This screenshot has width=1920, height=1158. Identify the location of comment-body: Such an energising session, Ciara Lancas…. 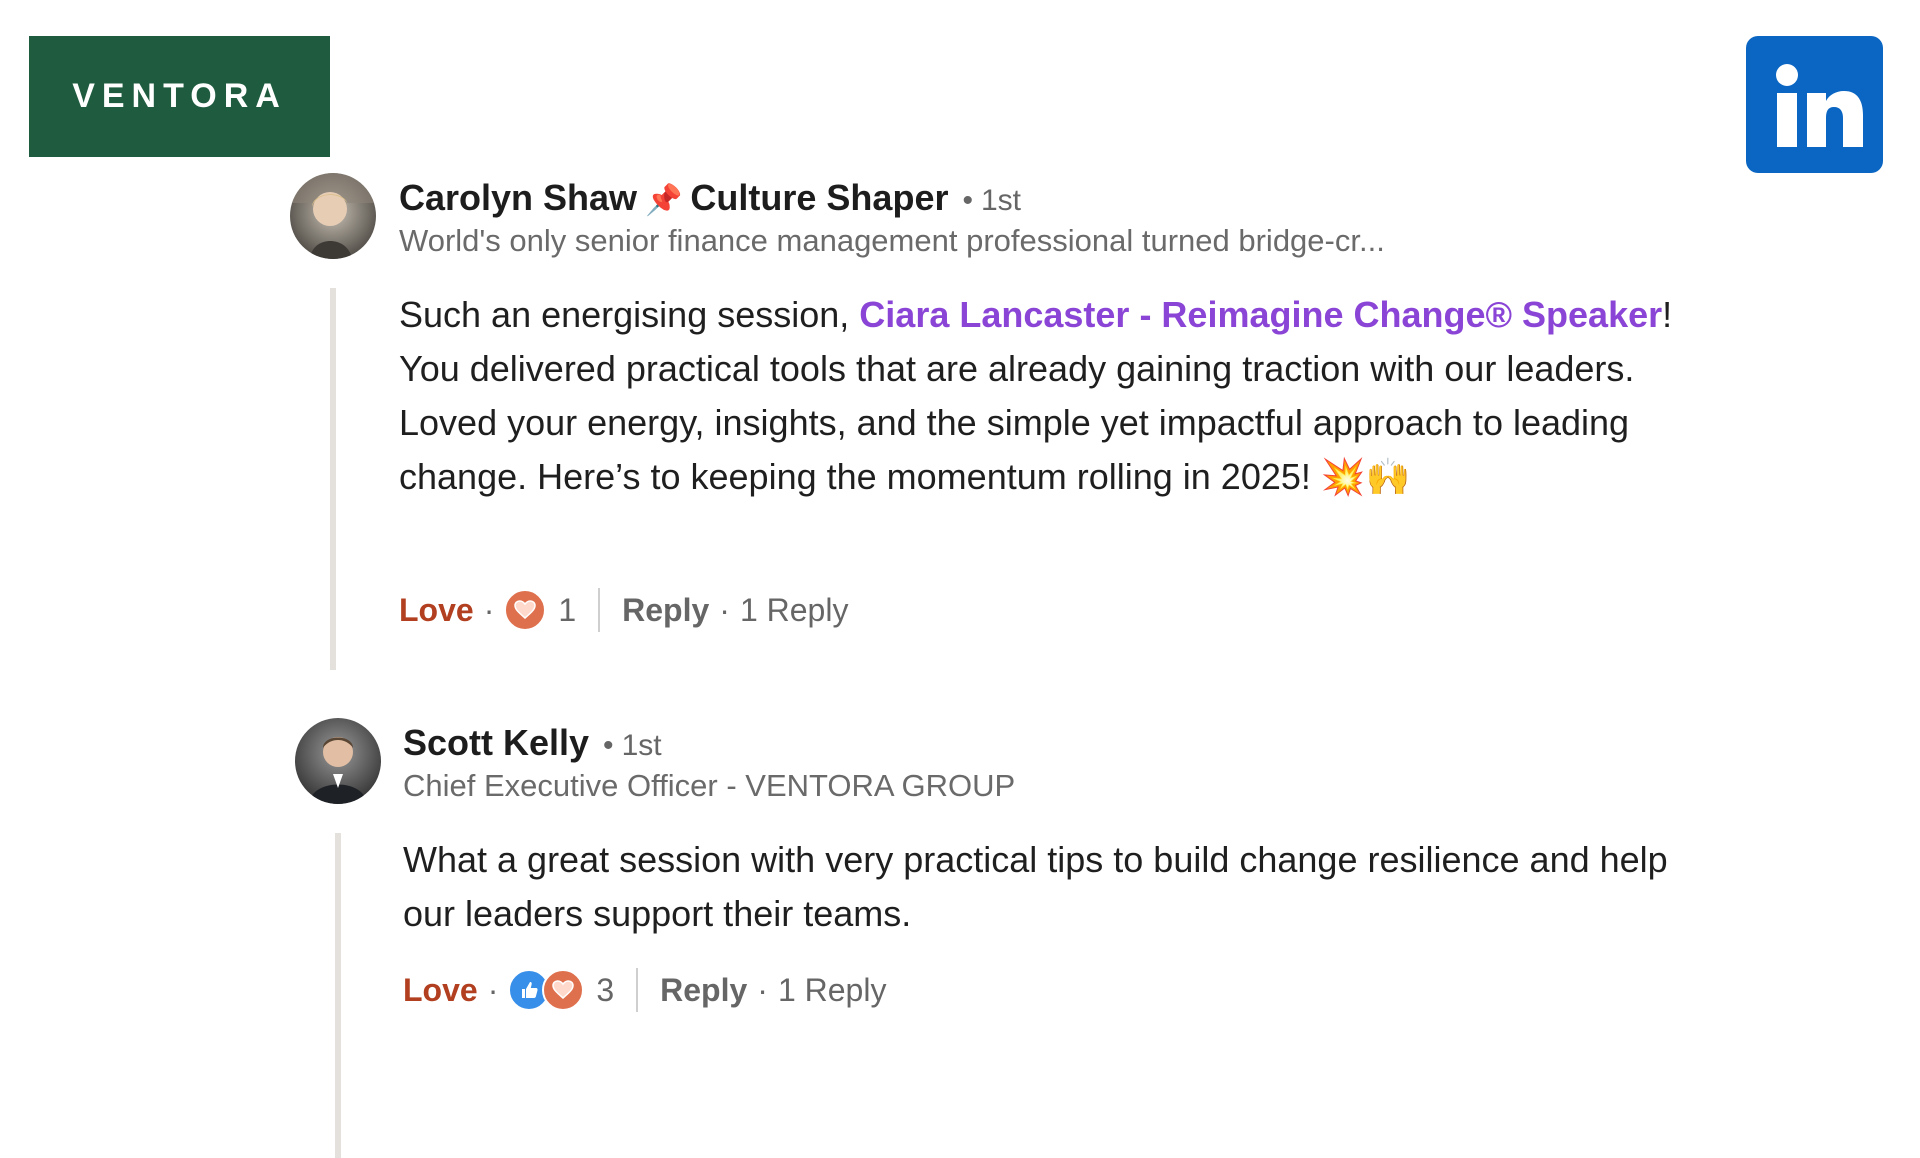
(1049, 396).